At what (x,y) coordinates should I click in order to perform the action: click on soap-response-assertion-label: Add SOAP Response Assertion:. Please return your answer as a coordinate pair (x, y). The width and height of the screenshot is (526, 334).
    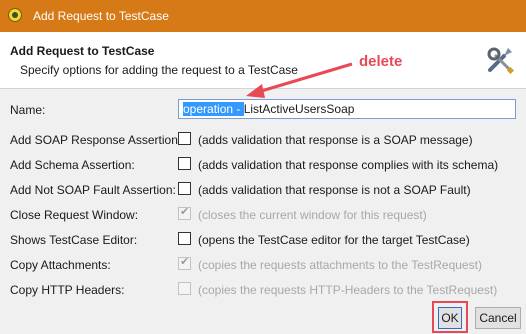
    Looking at the image, I should click on (96, 140).